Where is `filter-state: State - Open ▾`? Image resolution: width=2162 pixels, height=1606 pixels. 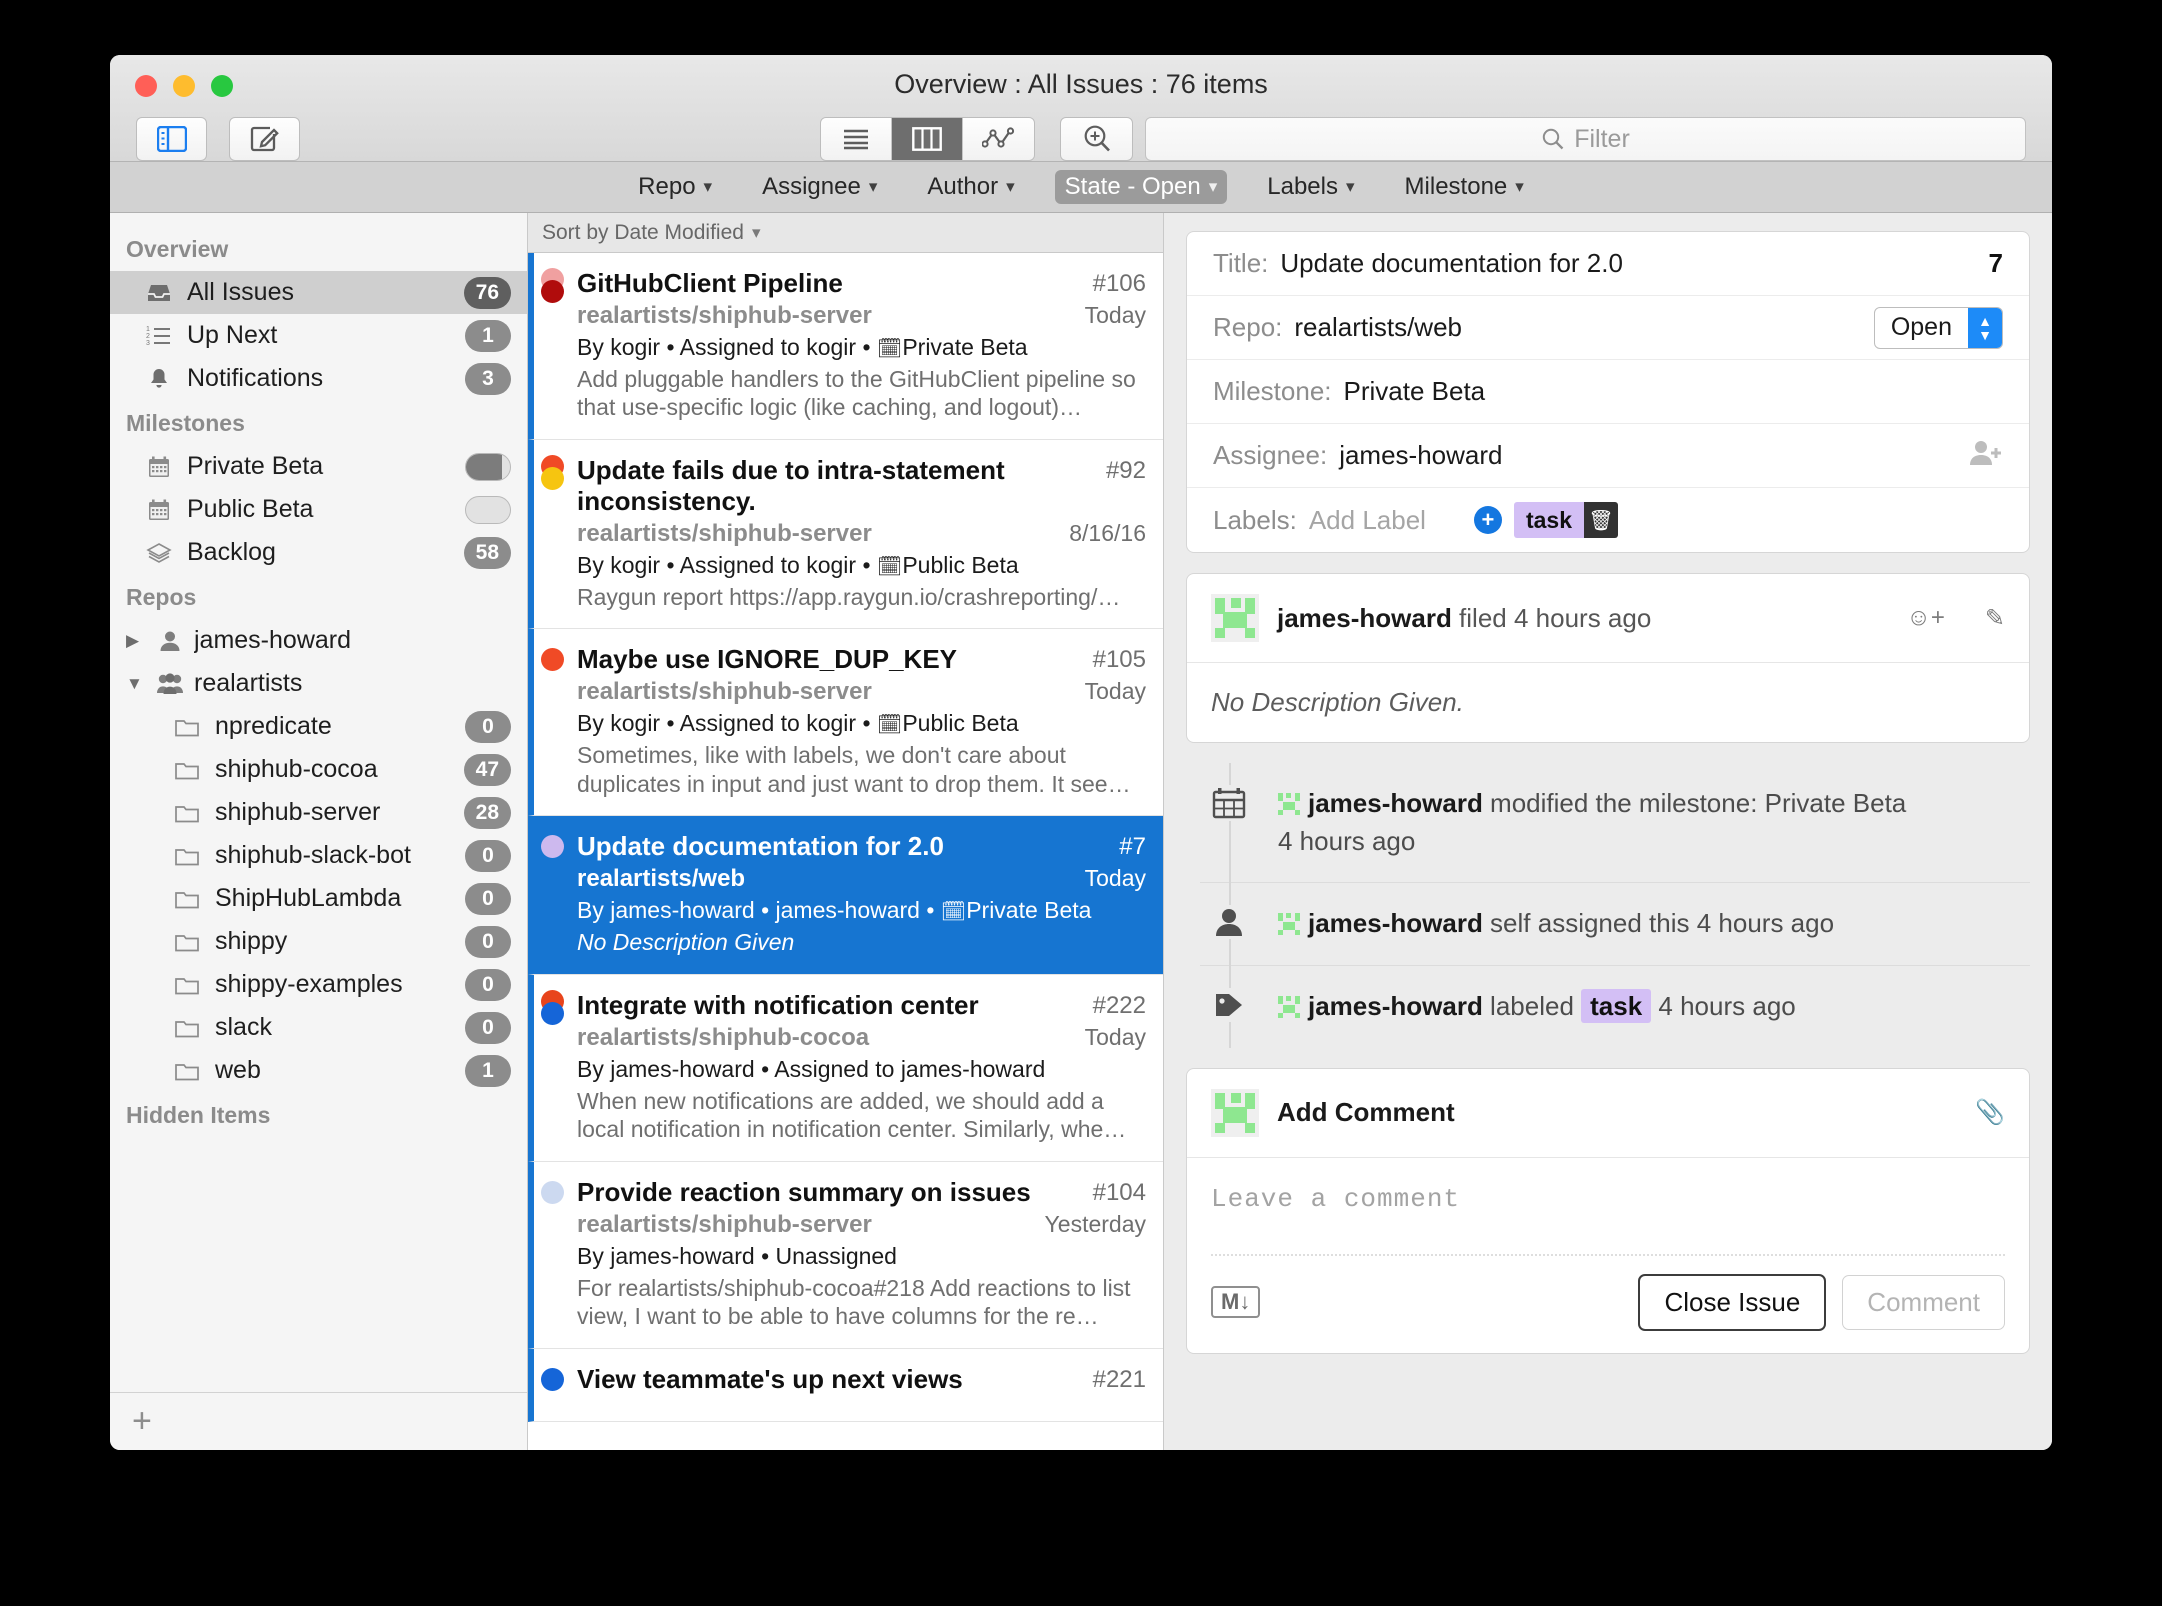
filter-state: State - Open ▾ is located at coordinates (1141, 187).